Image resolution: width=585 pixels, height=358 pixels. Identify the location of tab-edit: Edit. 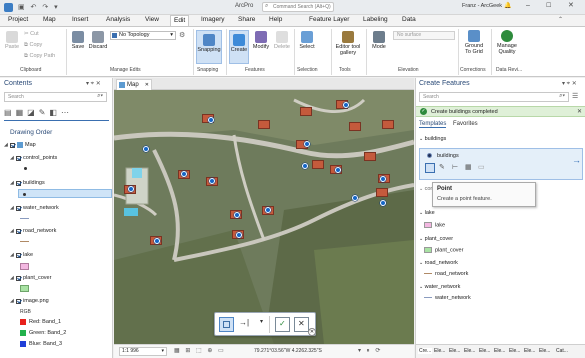
(180, 20).